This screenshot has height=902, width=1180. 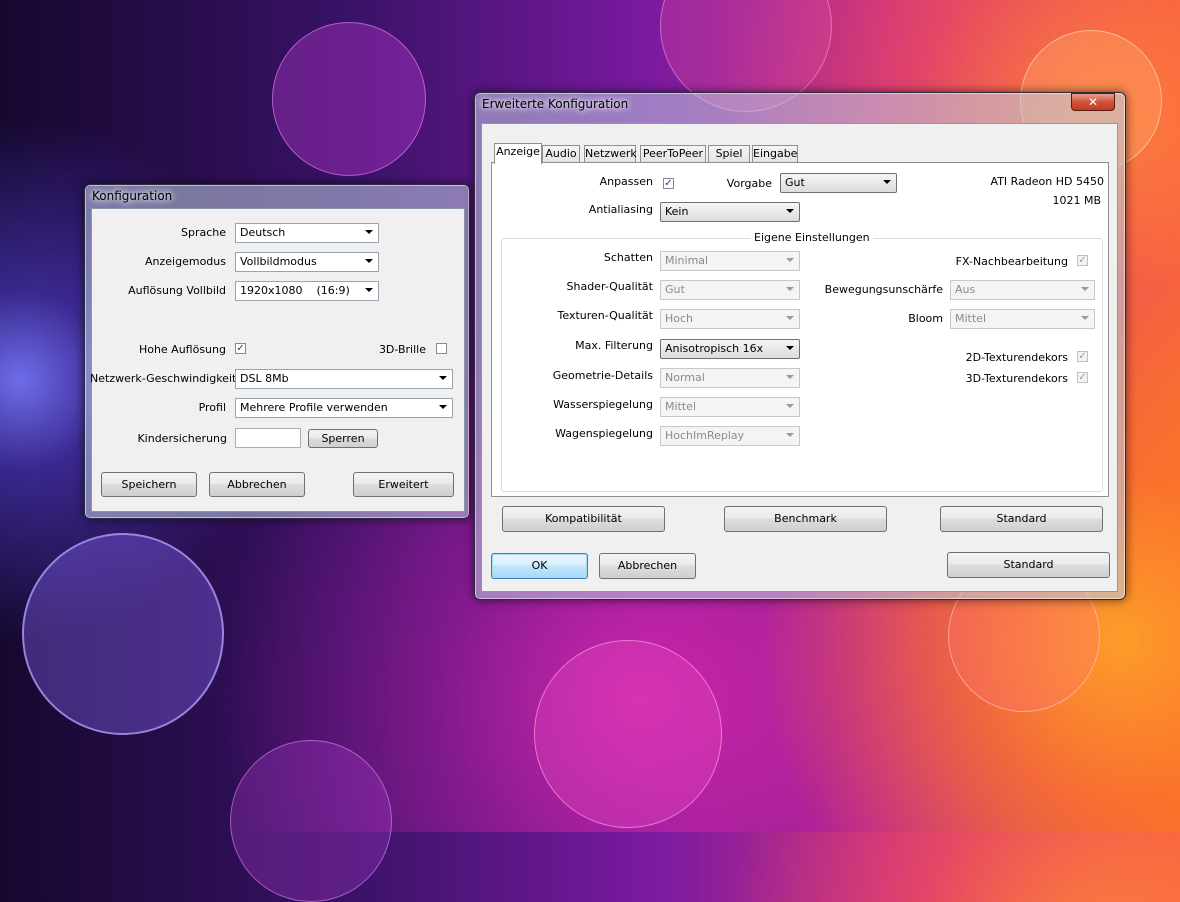 What do you see at coordinates (182, 438) in the screenshot?
I see `kindersicherung-label: Kindersicherung` at bounding box center [182, 438].